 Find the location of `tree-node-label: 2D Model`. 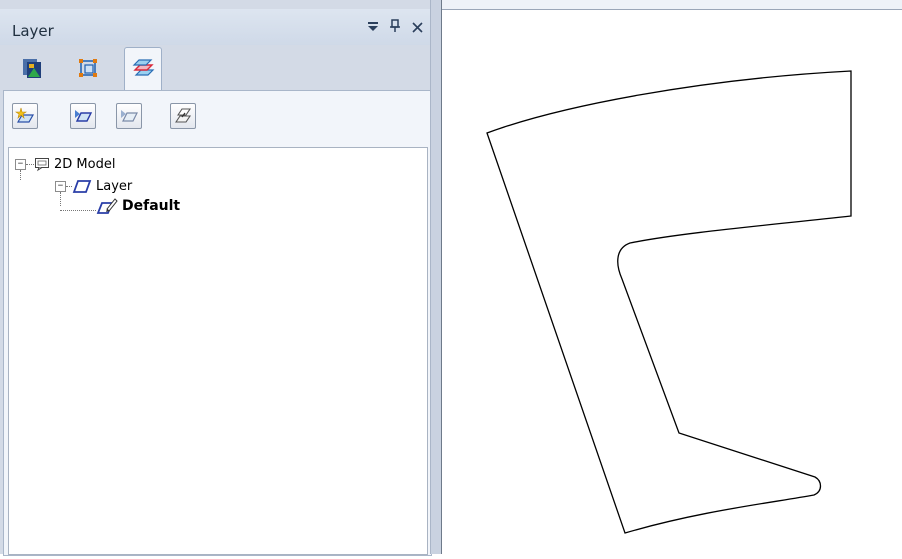

tree-node-label: 2D Model is located at coordinates (85, 164).